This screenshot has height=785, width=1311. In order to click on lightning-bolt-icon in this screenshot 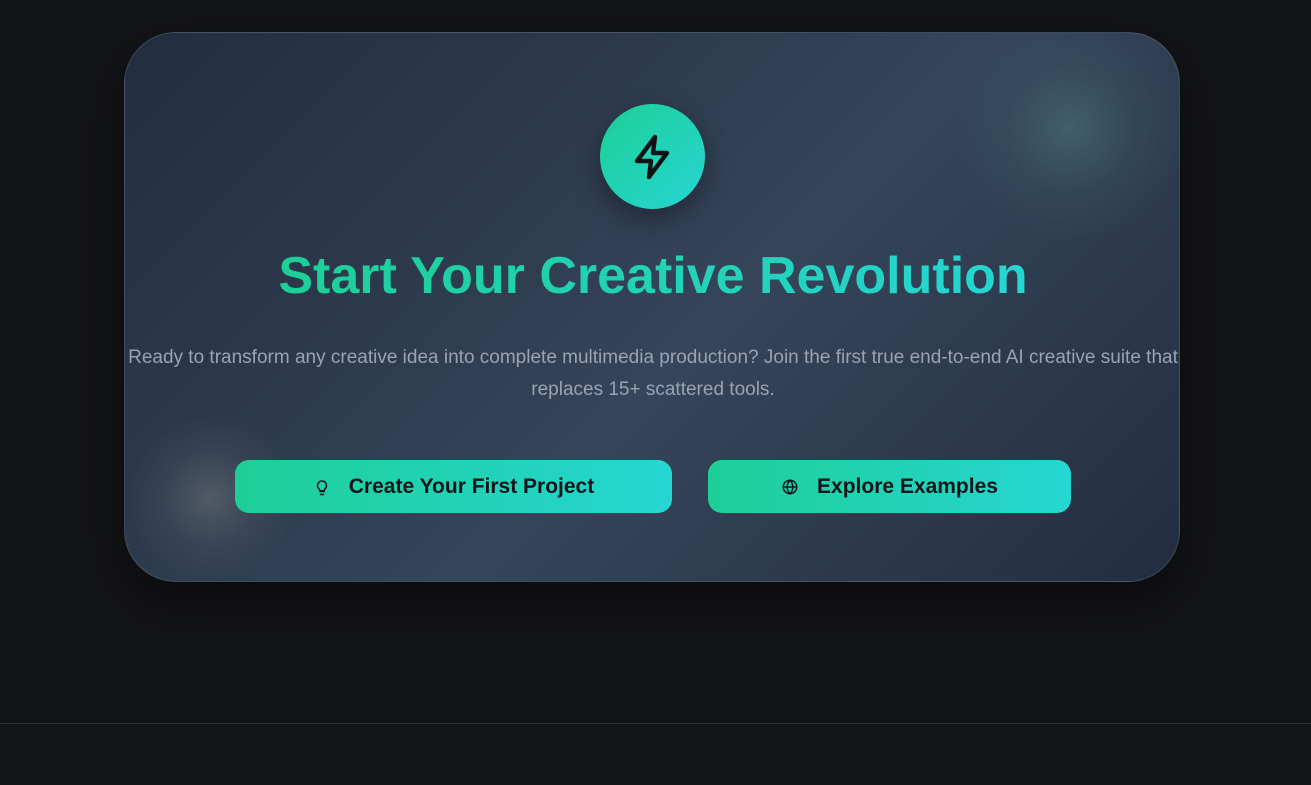, I will do `click(652, 156)`.